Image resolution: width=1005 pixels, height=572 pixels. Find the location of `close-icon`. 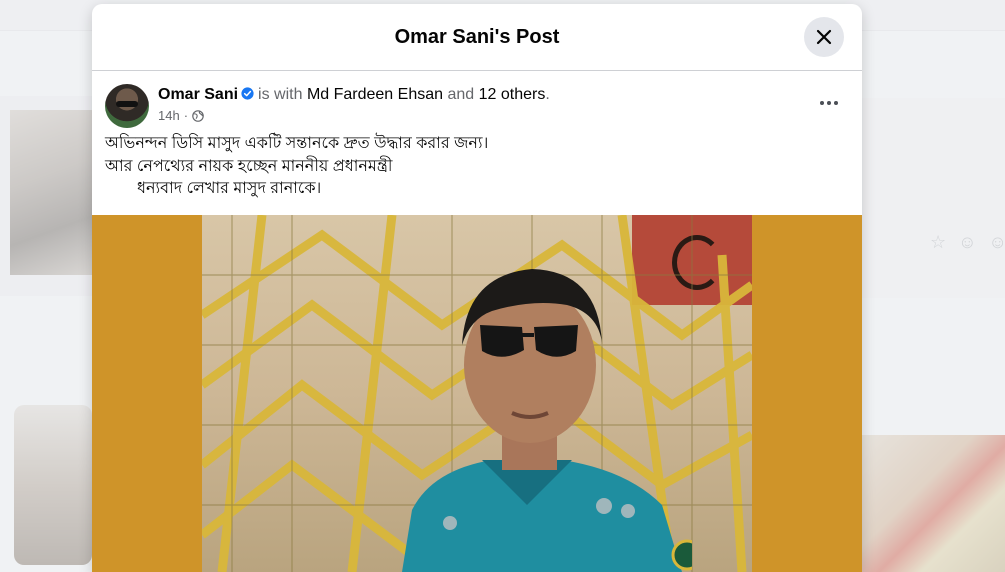

close-icon is located at coordinates (824, 37).